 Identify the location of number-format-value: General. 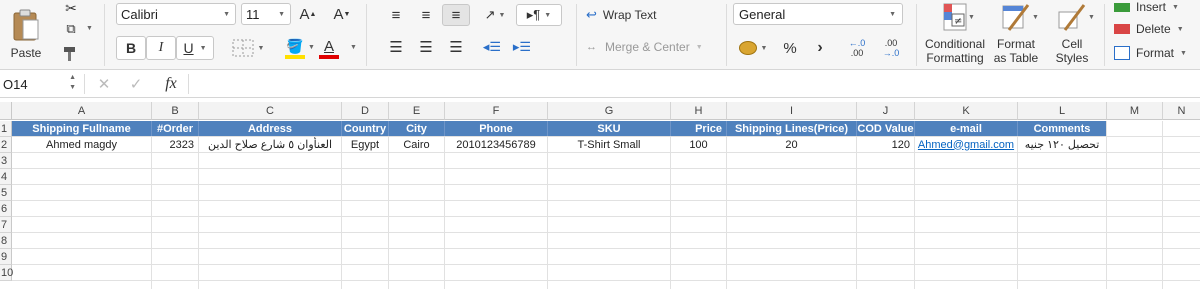
(762, 14).